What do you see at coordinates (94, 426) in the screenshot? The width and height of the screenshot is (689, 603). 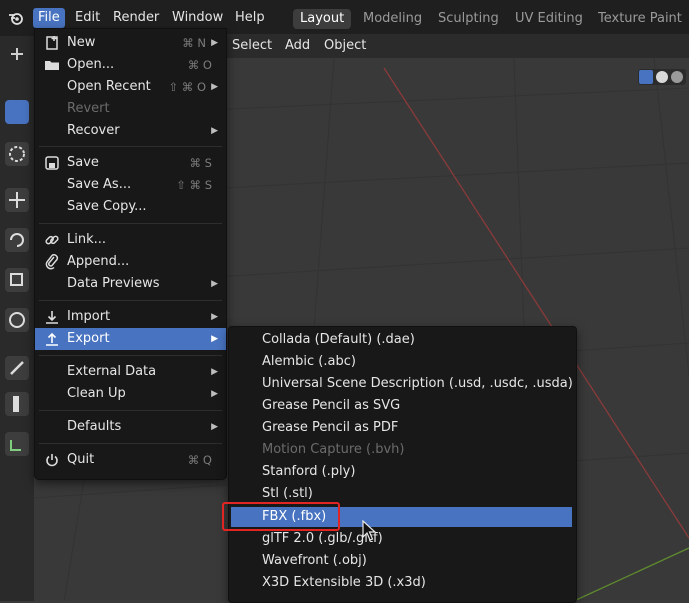 I see `menu-item-label: Defaults` at bounding box center [94, 426].